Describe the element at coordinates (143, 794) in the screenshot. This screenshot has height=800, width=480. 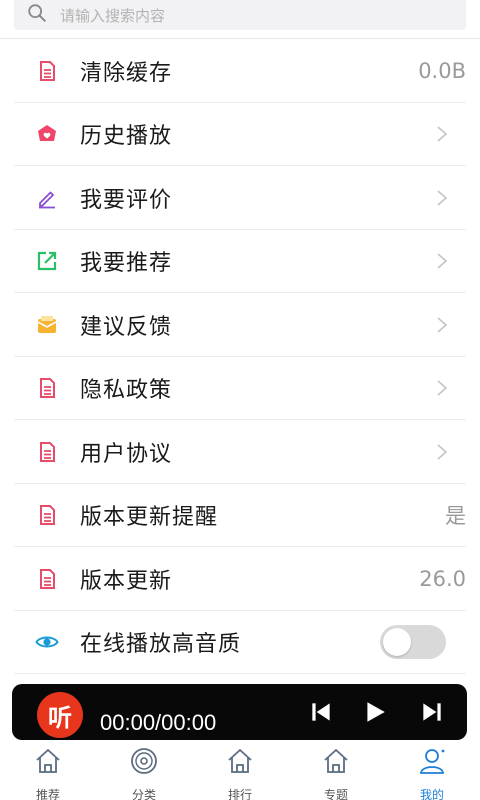
I see `tab-label: 分类` at that location.